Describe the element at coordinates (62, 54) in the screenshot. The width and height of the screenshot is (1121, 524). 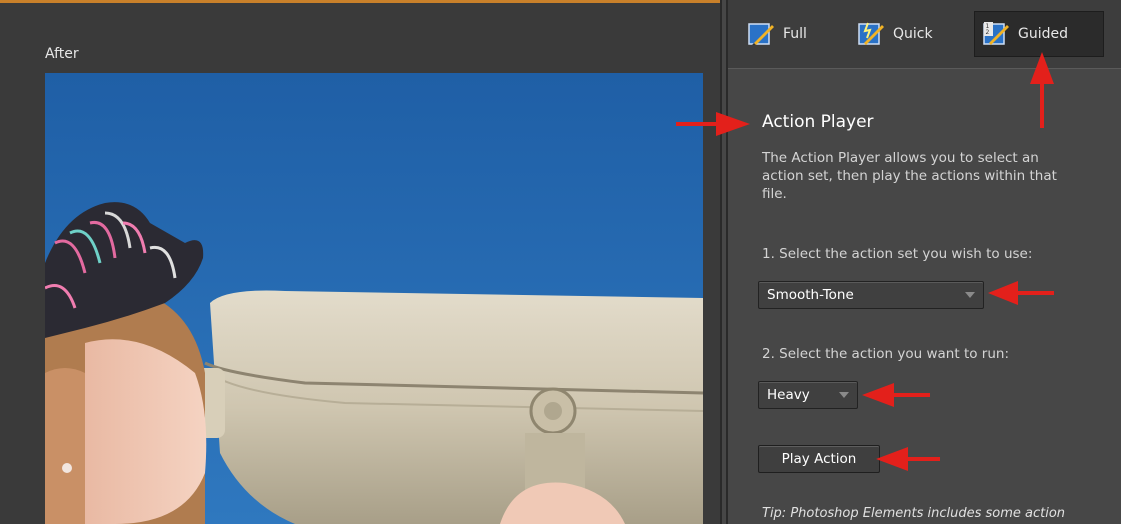
I see `view-label-after: After` at that location.